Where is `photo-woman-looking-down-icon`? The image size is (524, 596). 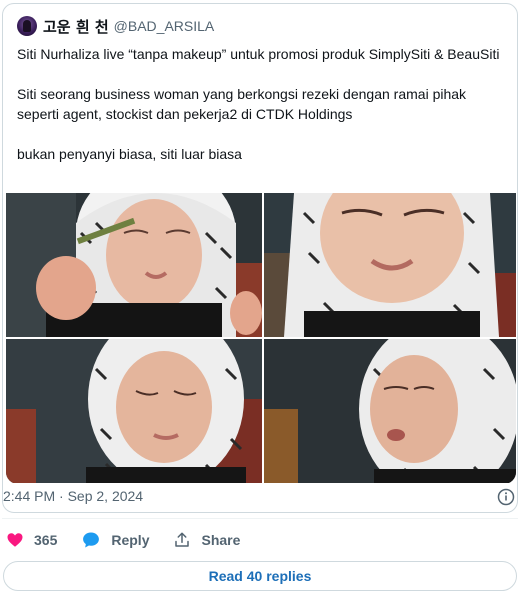 photo-woman-looking-down-icon is located at coordinates (134, 411).